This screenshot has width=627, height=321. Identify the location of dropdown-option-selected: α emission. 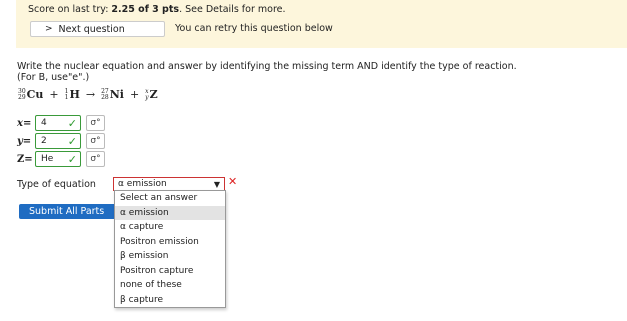
(170, 212).